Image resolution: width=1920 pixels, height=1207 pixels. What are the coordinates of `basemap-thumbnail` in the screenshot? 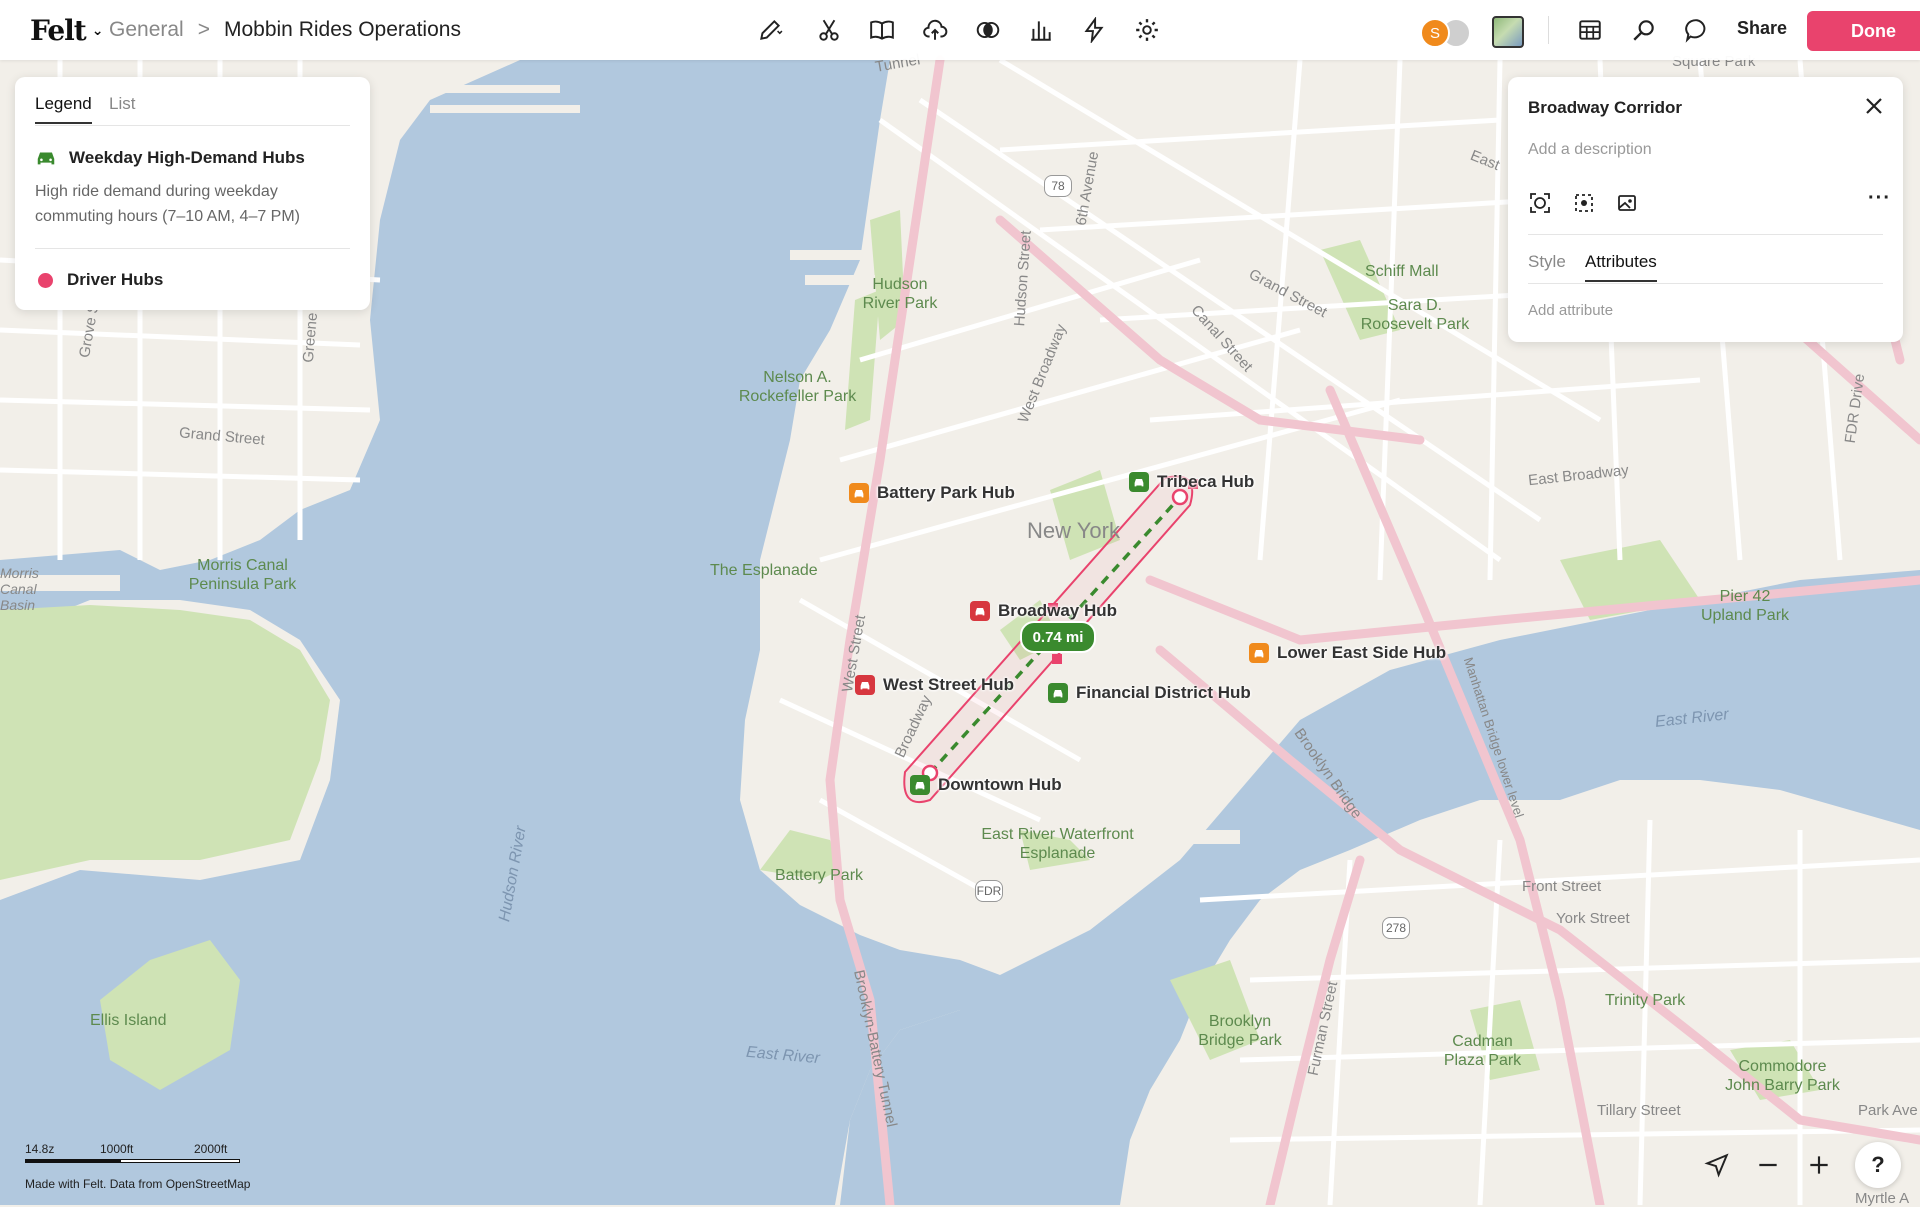 It's located at (1508, 32).